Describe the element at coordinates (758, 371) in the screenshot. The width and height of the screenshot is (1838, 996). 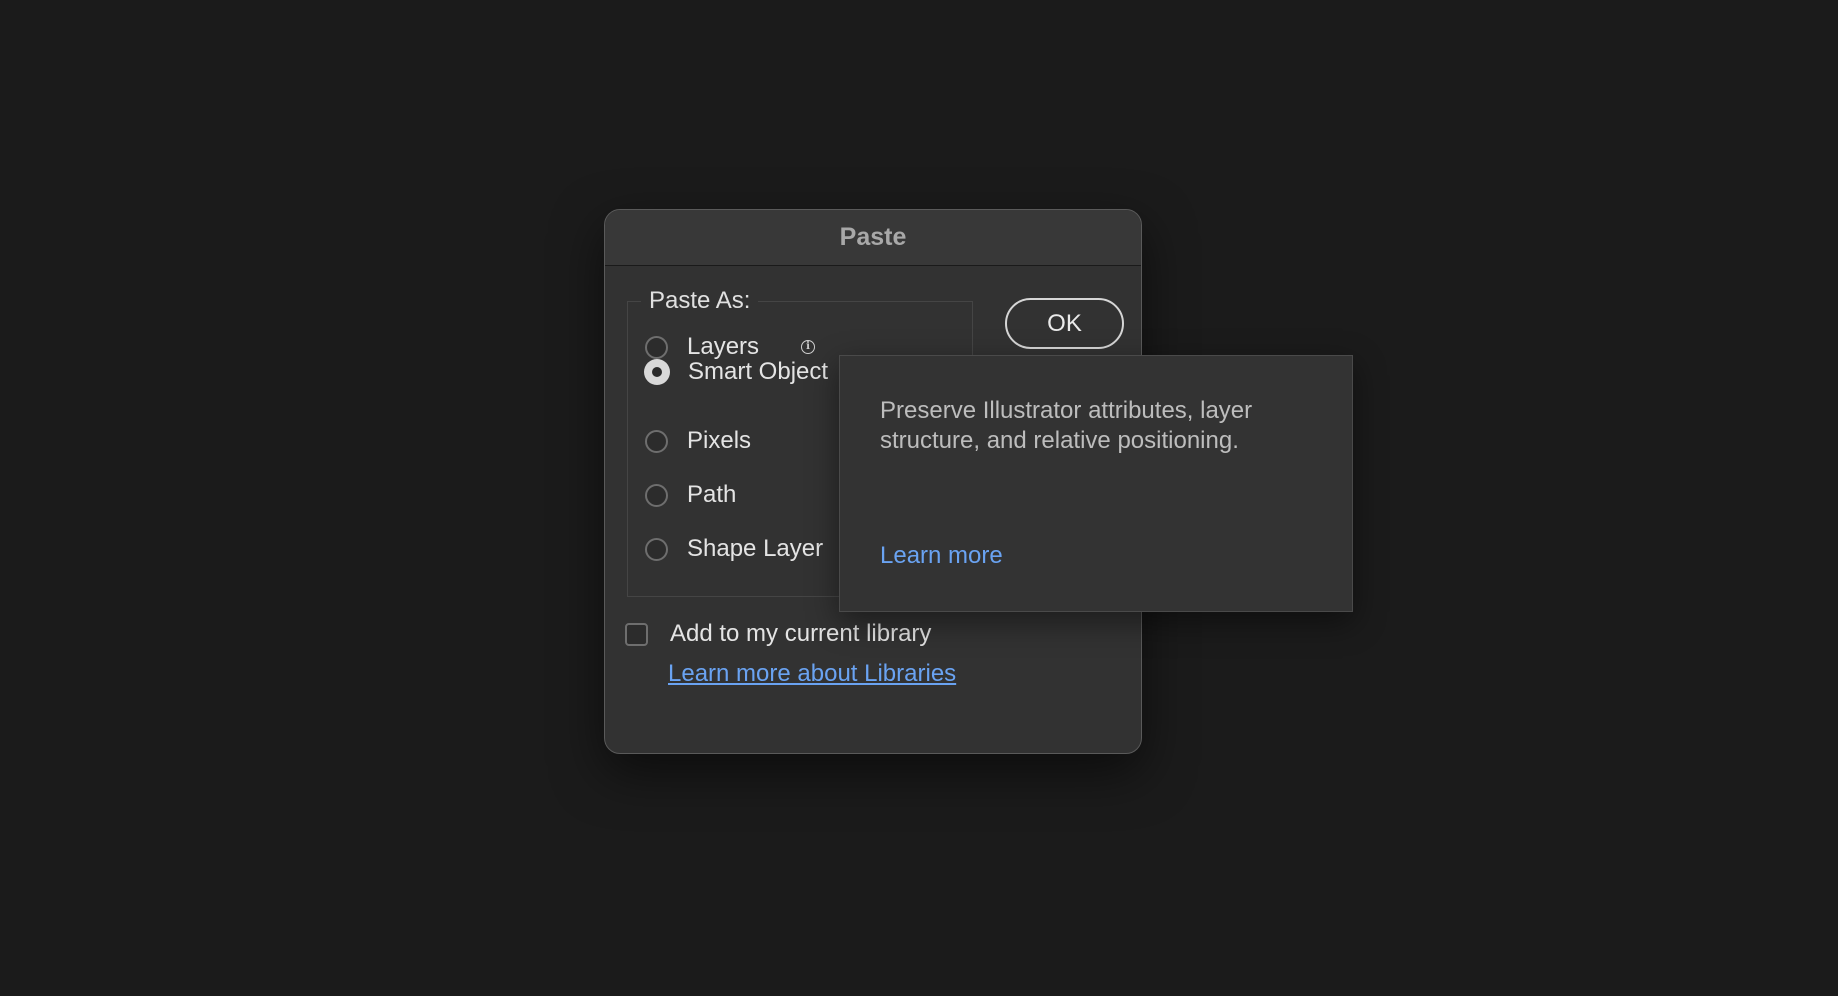
I see `radio-label: Smart Object` at that location.